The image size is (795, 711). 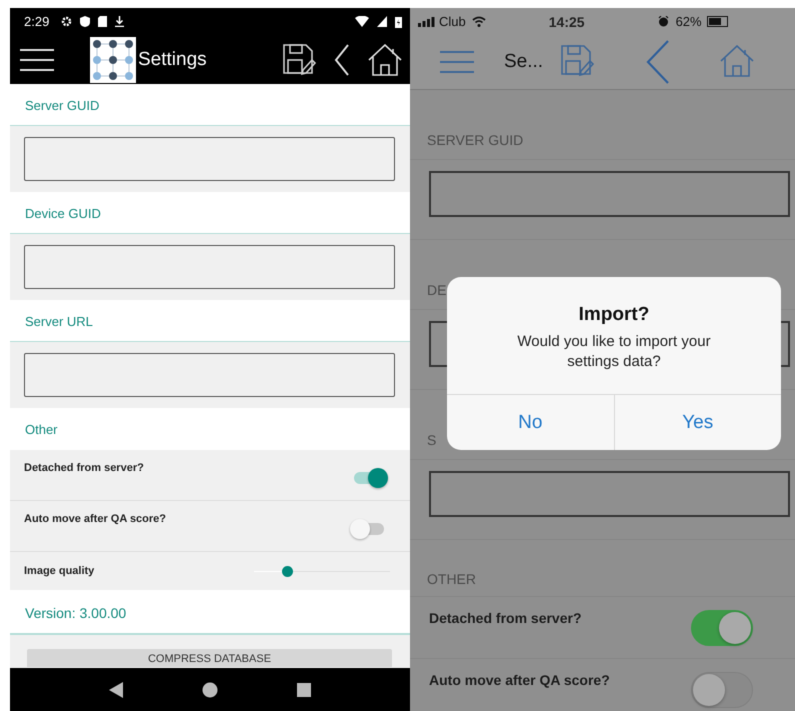 What do you see at coordinates (210, 321) in the screenshot?
I see `section-label: Server URL` at bounding box center [210, 321].